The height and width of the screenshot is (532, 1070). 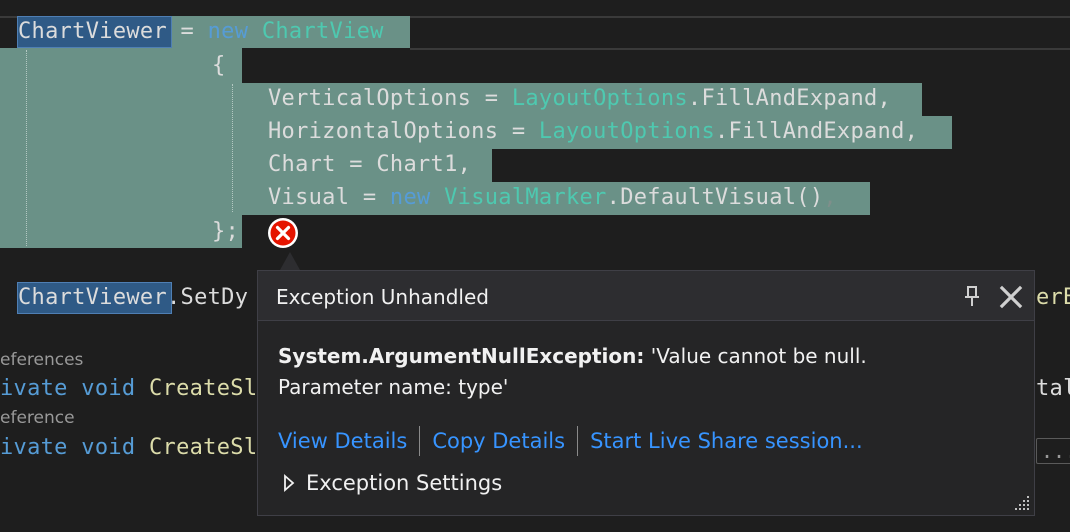 I want to click on code-line-10: ivate void CreateSl, so click(x=129, y=447).